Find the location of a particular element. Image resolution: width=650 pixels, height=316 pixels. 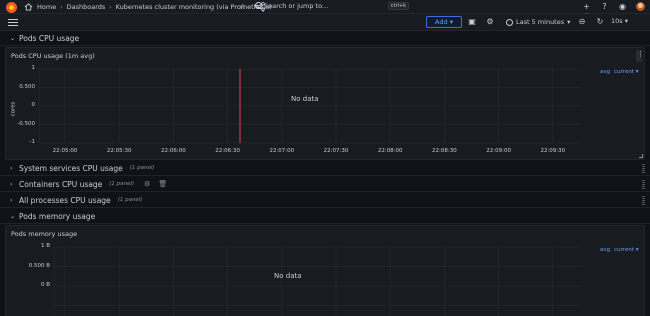

x-tick-label: 22:05:00 is located at coordinates (65, 151).